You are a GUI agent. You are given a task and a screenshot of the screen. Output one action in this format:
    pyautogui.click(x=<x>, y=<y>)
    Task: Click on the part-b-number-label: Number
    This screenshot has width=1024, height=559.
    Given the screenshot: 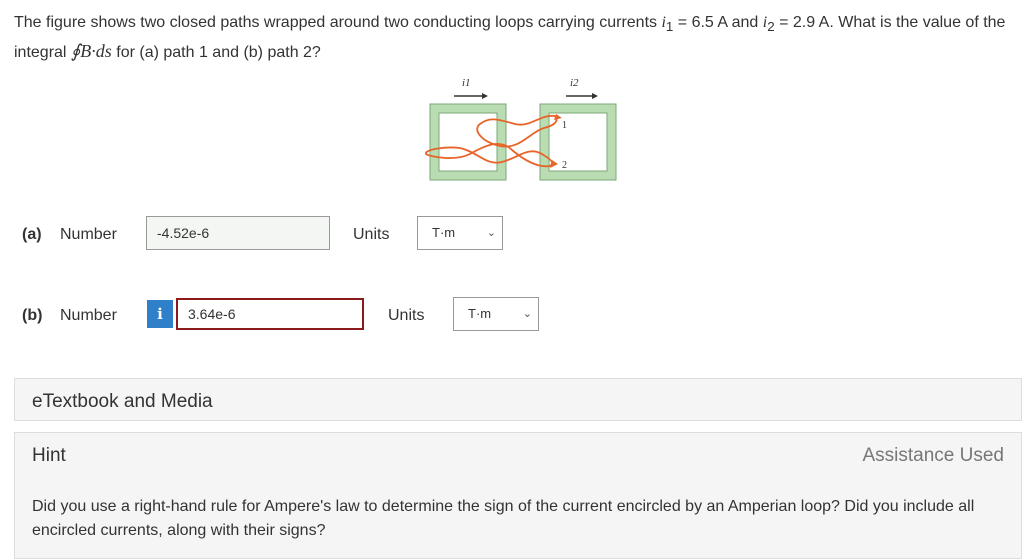 What is the action you would take?
    pyautogui.click(x=88, y=315)
    